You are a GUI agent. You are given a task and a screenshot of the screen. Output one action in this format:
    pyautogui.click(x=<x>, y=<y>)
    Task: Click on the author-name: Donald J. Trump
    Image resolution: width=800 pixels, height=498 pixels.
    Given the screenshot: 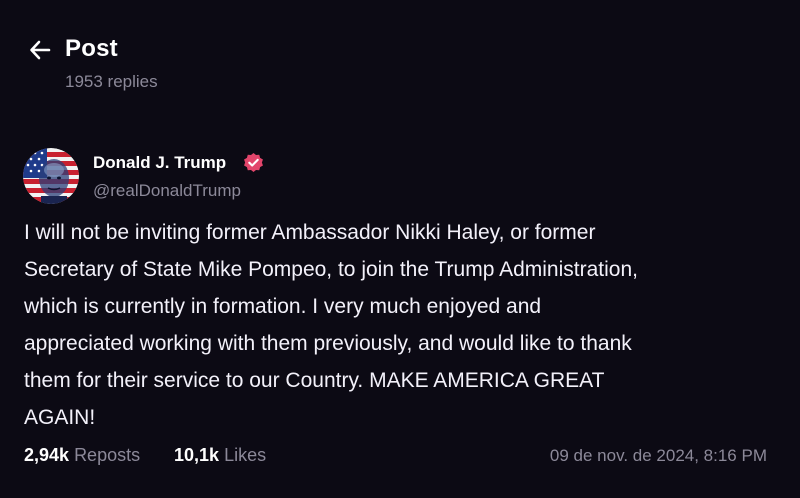 What is the action you would take?
    pyautogui.click(x=159, y=163)
    